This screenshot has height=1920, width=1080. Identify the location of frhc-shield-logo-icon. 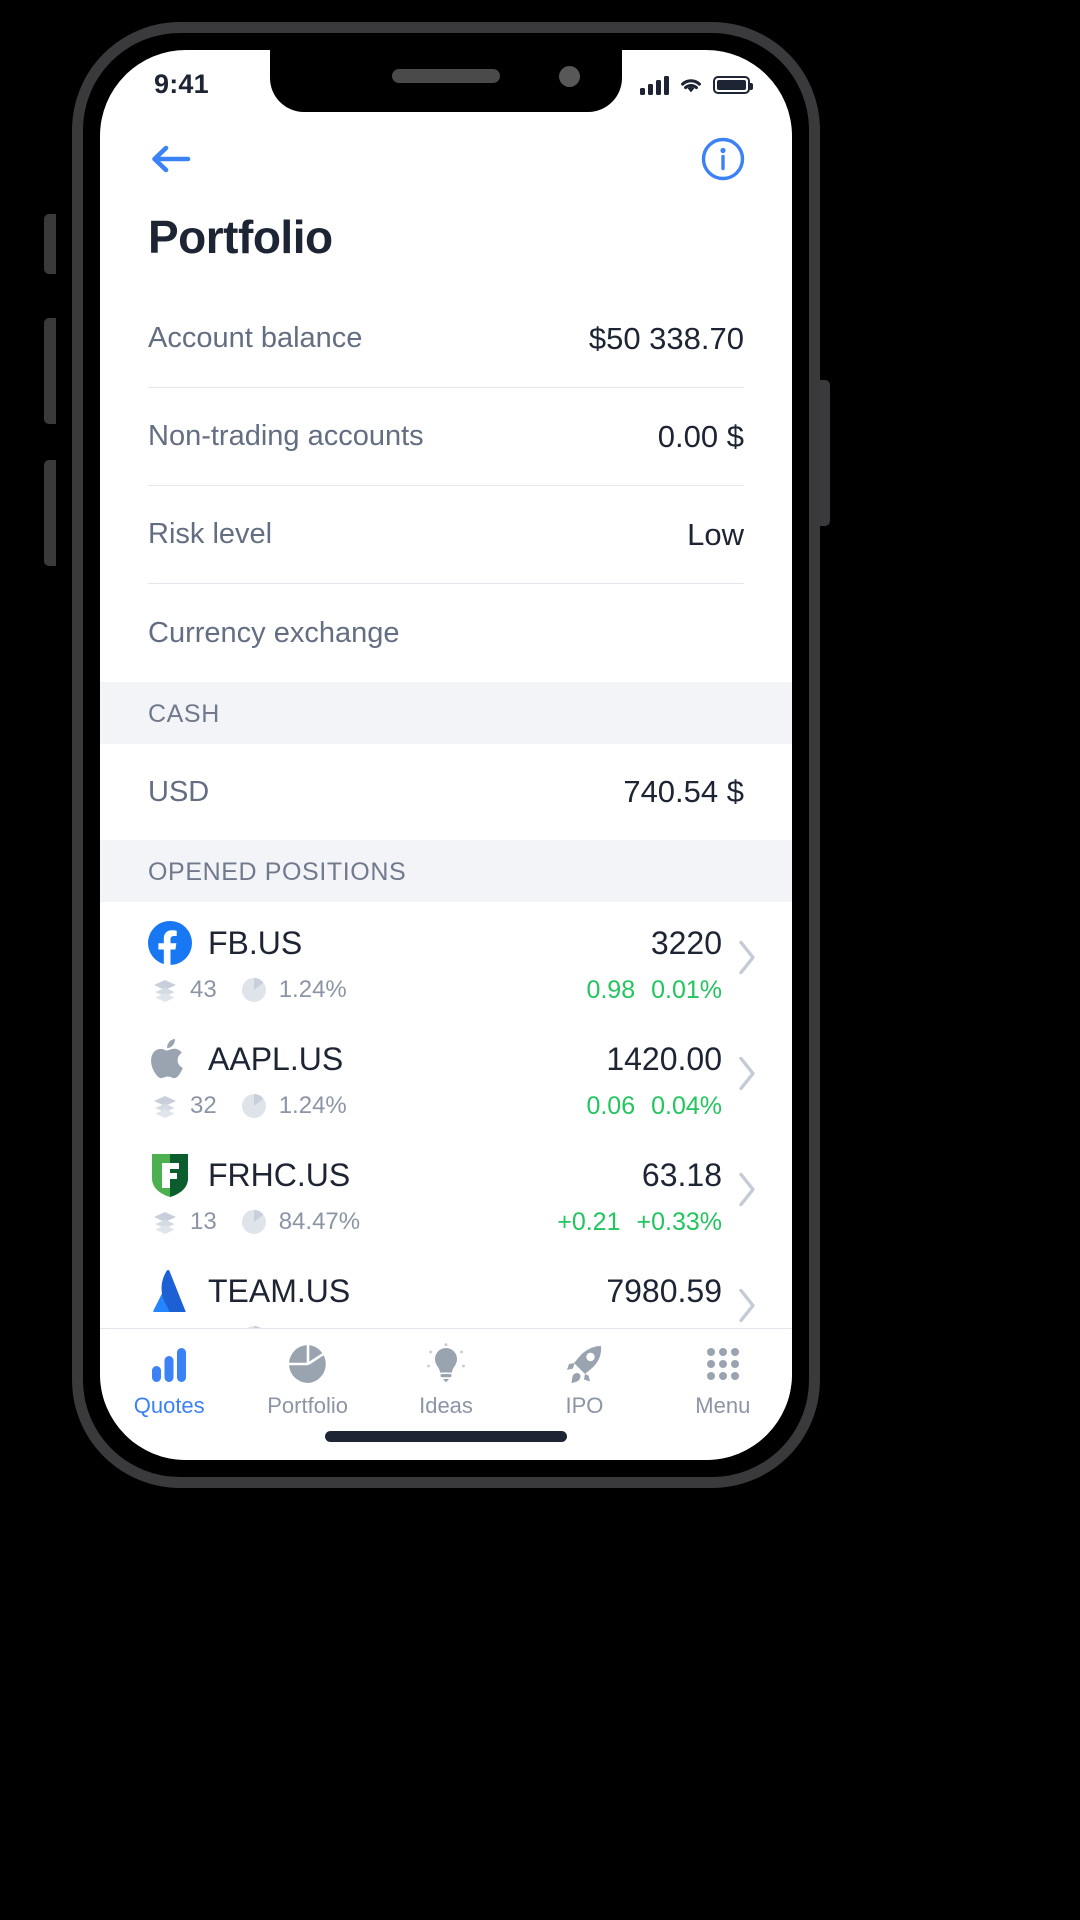
(170, 1175).